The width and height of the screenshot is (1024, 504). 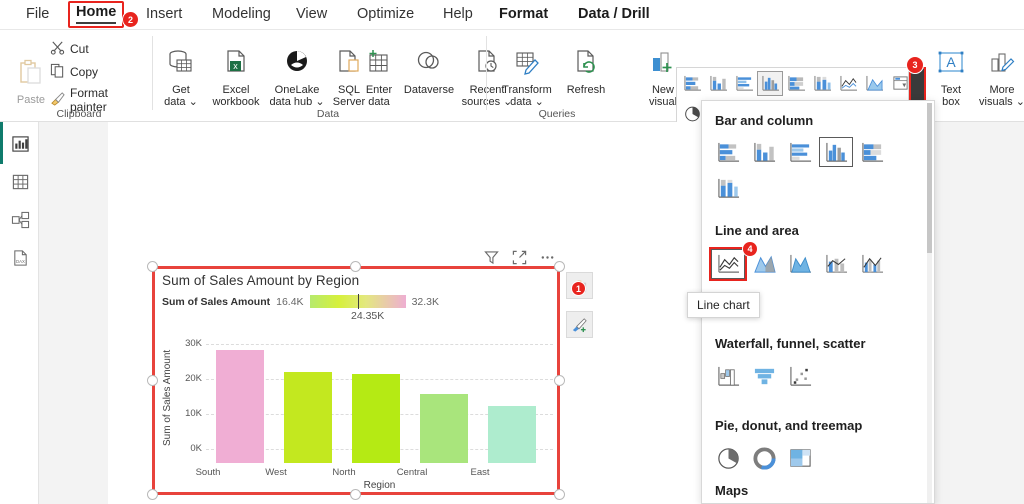 What do you see at coordinates (193, 378) in the screenshot?
I see `y-tick-20k: 20K` at bounding box center [193, 378].